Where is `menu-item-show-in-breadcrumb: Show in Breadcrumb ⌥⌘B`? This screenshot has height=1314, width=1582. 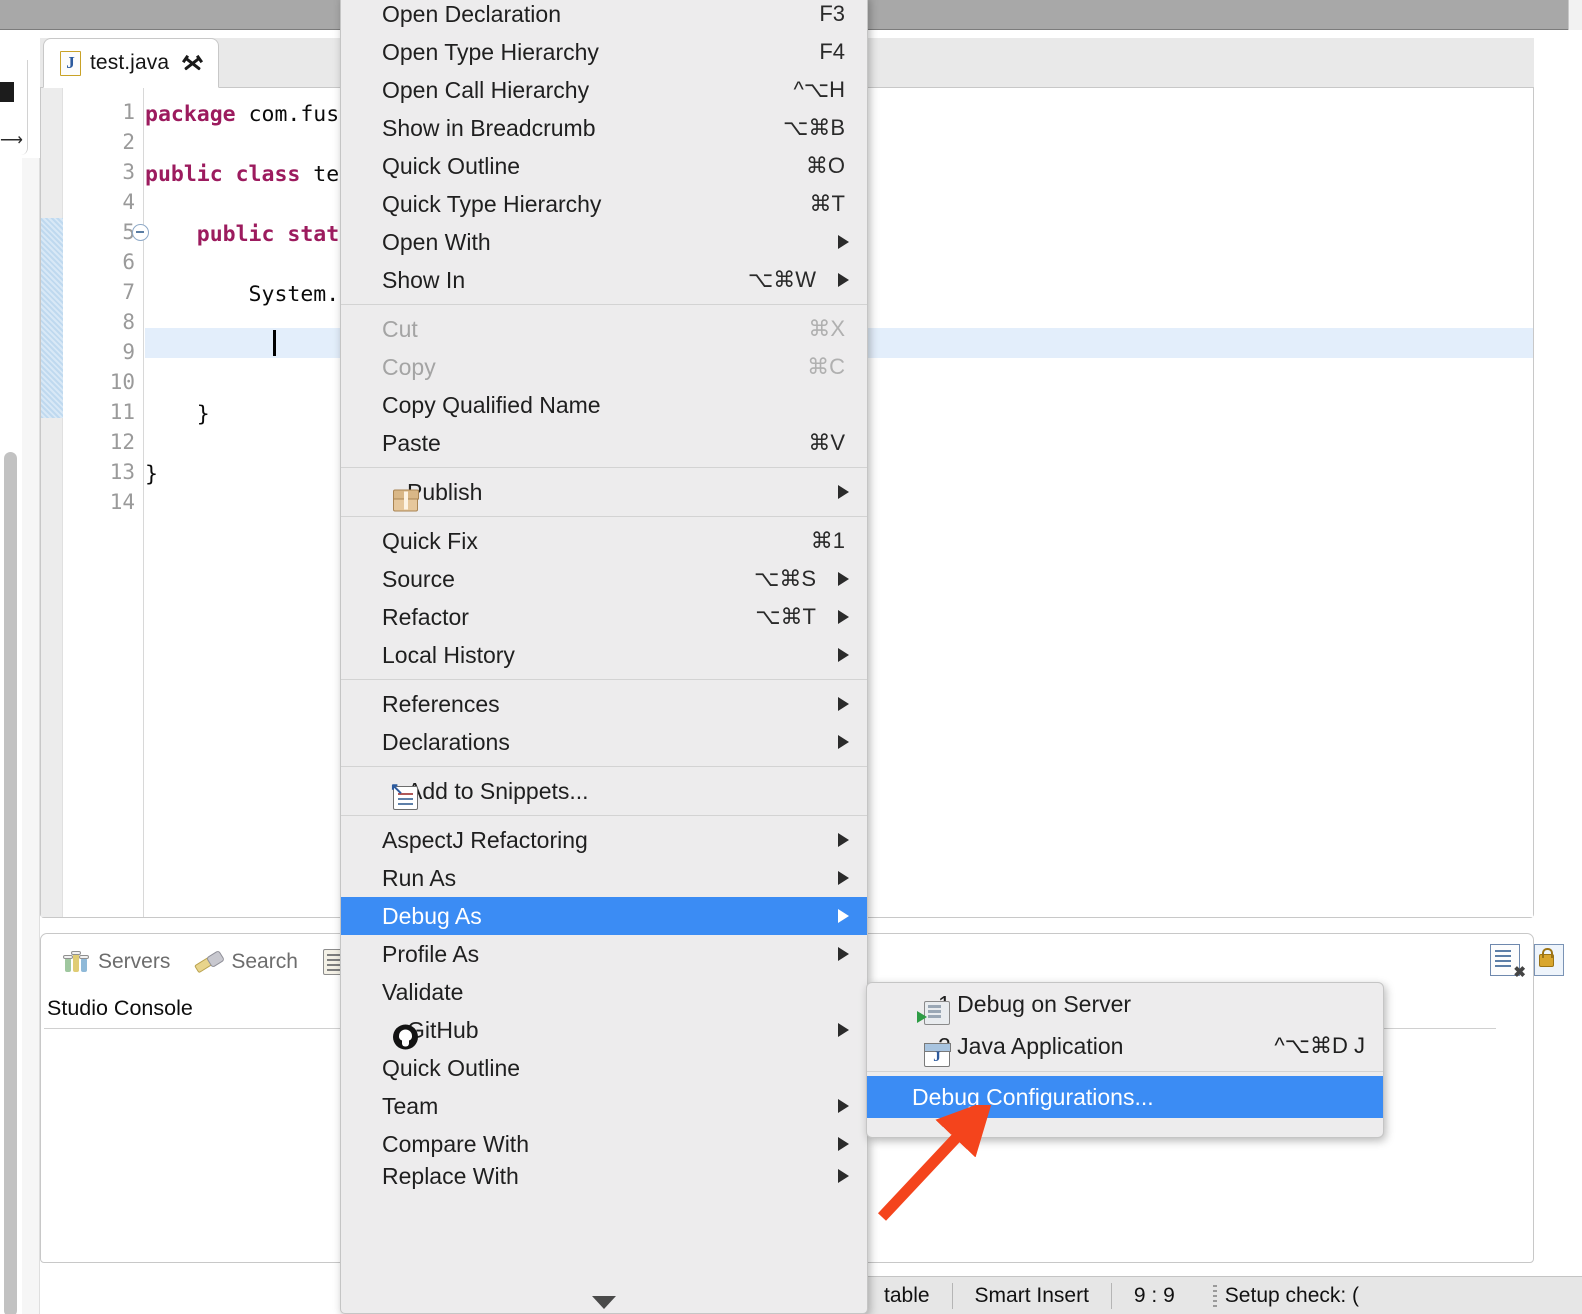
menu-item-show-in-breadcrumb: Show in Breadcrumb ⌥⌘B is located at coordinates (604, 128).